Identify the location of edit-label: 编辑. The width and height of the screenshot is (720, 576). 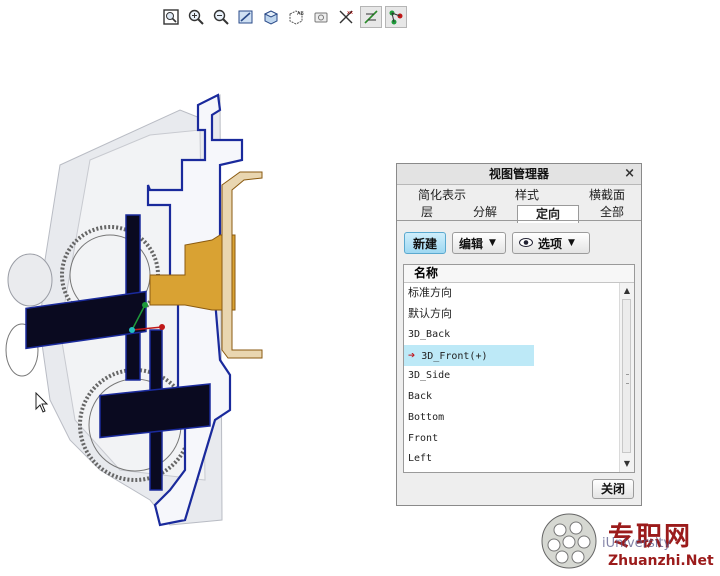
(471, 243).